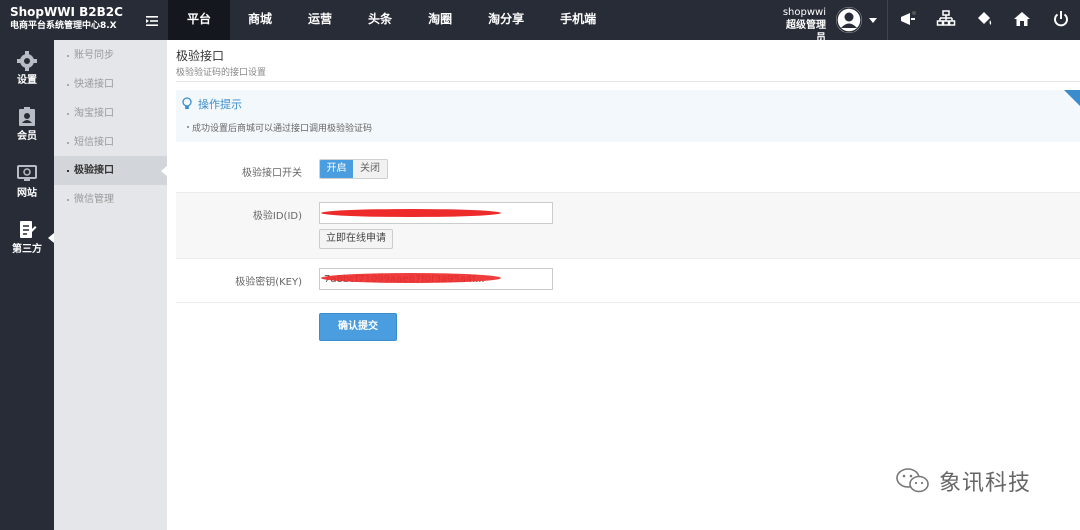  What do you see at coordinates (358, 327) in the screenshot?
I see `submit-button: 确认提交` at bounding box center [358, 327].